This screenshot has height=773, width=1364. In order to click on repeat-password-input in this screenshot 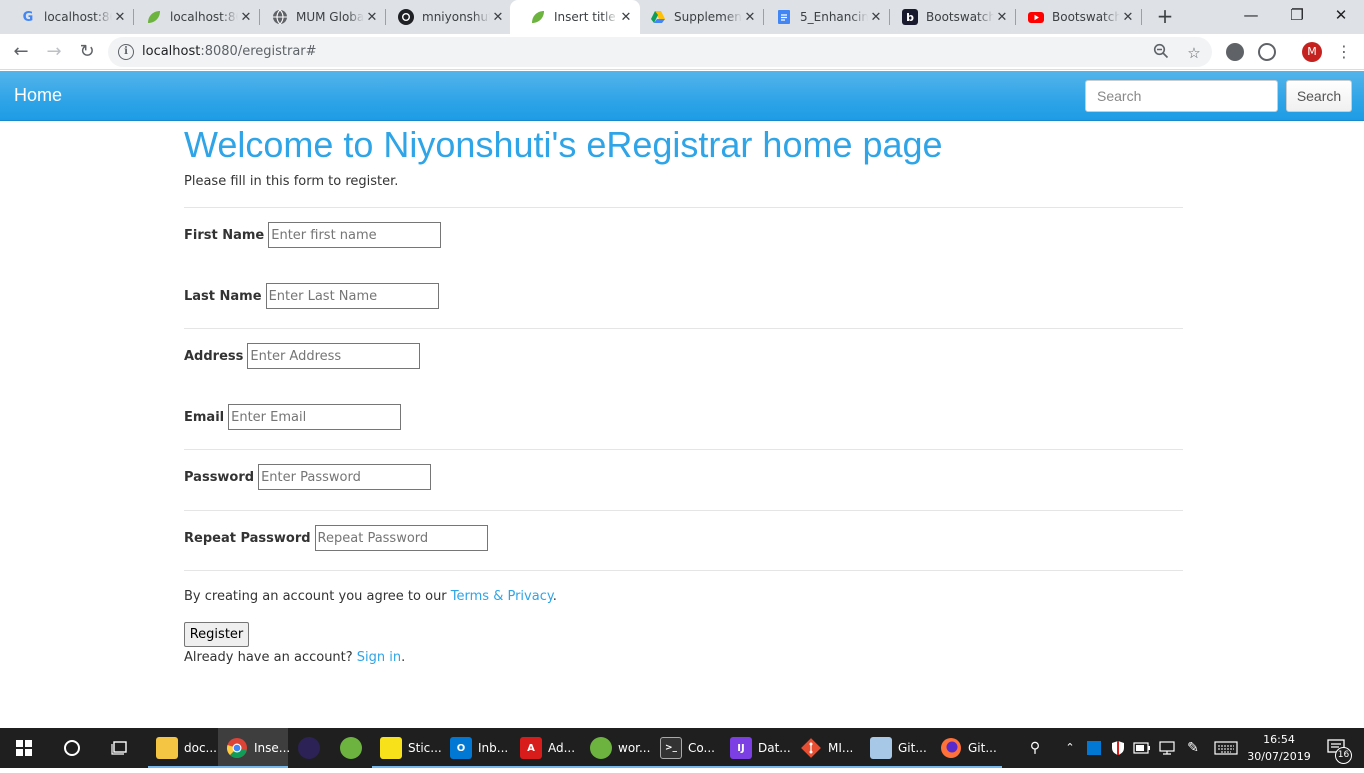, I will do `click(401, 538)`.